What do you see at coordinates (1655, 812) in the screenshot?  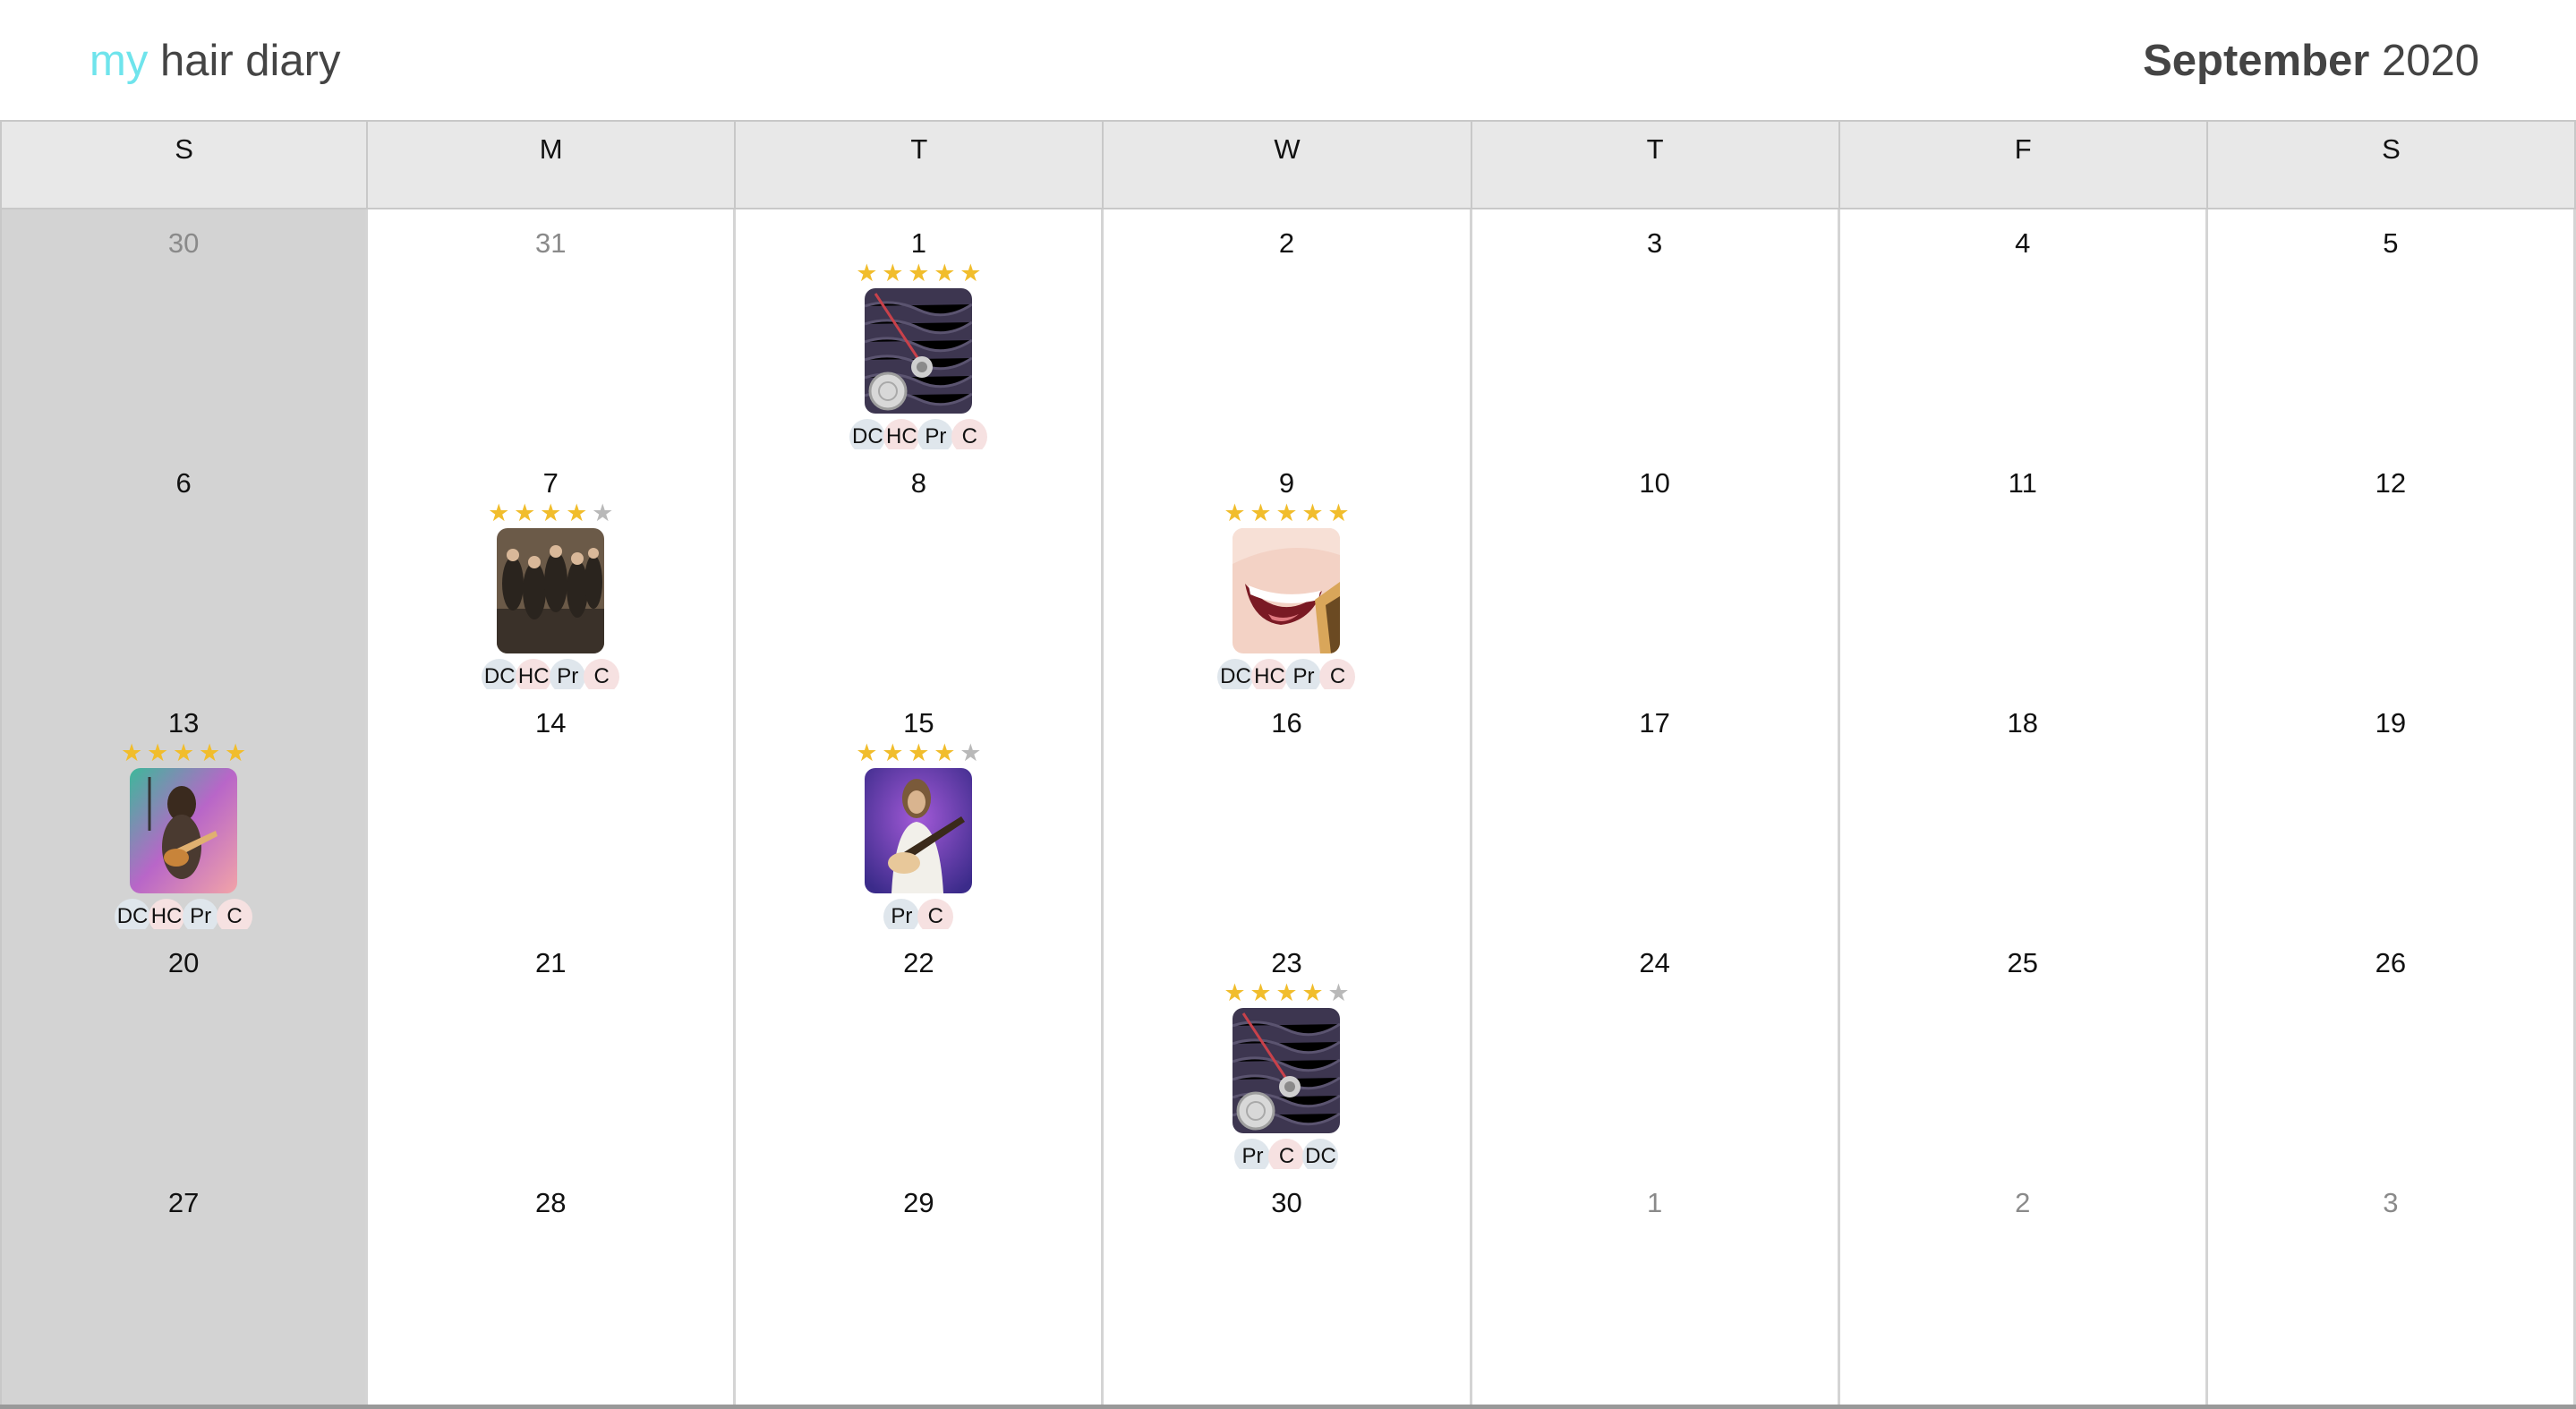 I see `day-cell: 17` at bounding box center [1655, 812].